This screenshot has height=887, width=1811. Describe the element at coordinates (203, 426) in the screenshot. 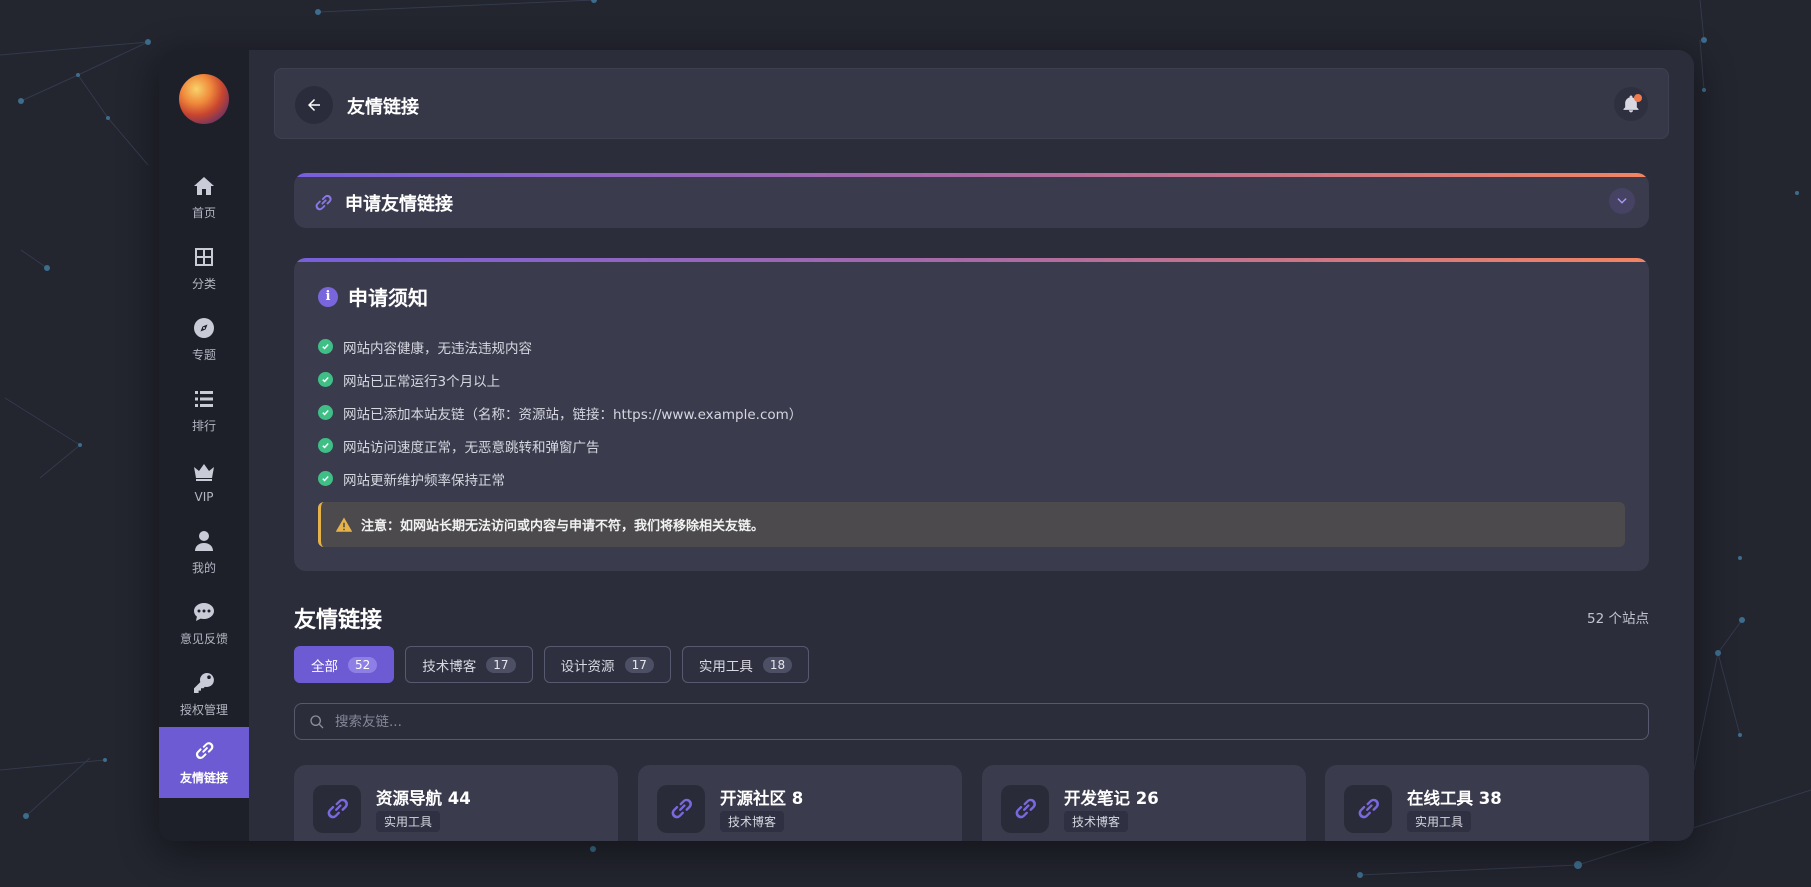

I see `sidebar-item-label: 排行` at that location.